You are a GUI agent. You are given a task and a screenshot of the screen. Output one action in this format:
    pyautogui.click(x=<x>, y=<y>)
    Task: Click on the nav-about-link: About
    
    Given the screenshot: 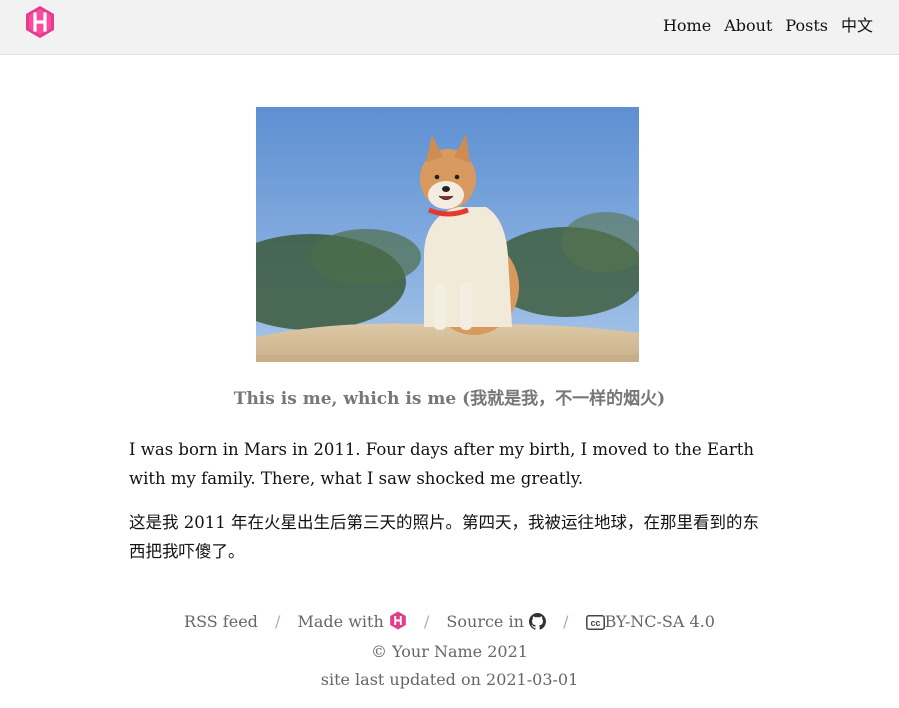 What is the action you would take?
    pyautogui.click(x=748, y=26)
    